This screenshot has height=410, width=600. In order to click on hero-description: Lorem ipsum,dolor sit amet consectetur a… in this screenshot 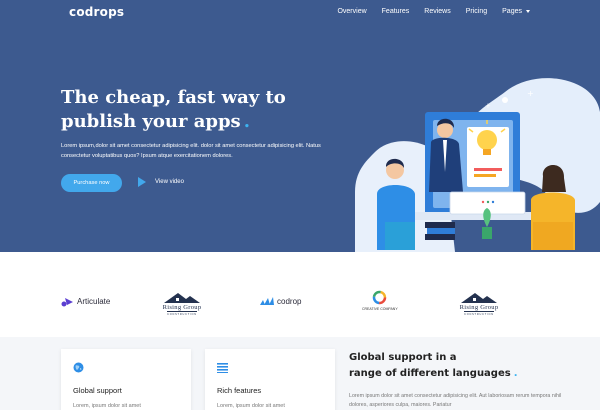, I will do `click(191, 151)`.